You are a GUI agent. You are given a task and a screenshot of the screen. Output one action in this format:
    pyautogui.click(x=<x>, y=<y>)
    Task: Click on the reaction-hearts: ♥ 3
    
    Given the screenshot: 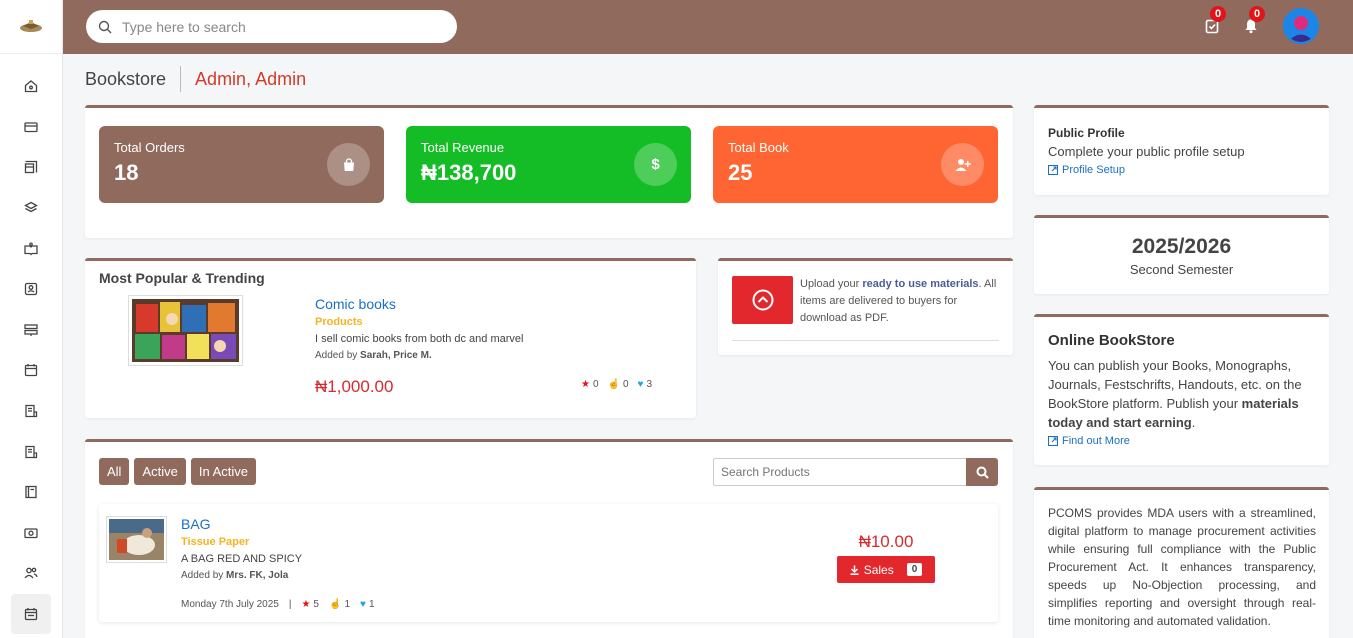 What is the action you would take?
    pyautogui.click(x=645, y=384)
    